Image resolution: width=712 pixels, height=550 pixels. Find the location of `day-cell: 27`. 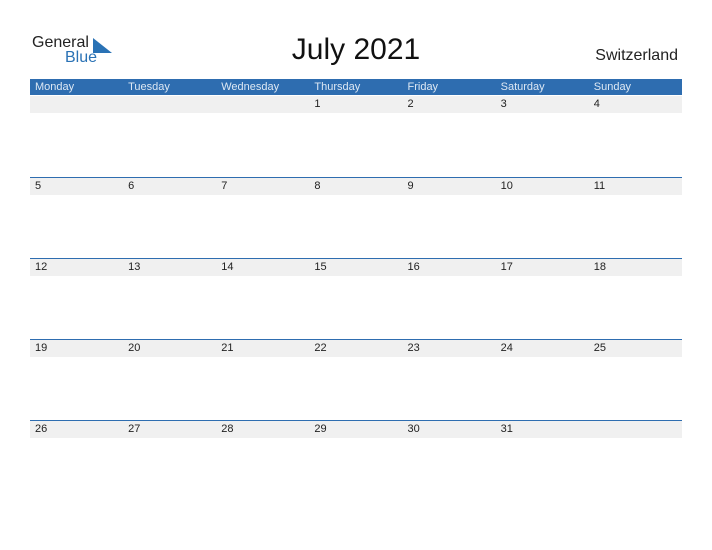

day-cell: 27 is located at coordinates (134, 429).